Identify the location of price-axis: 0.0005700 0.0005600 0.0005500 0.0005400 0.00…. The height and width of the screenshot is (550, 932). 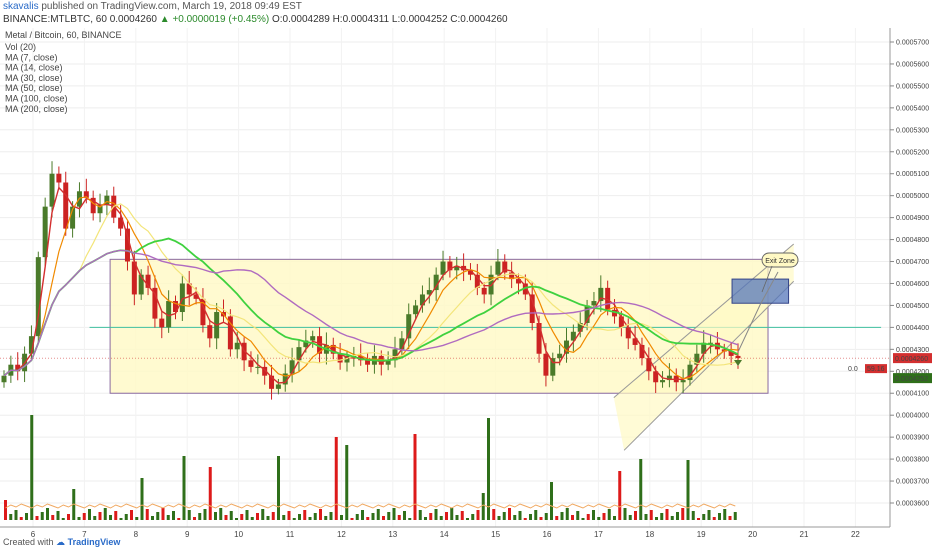
(909, 274).